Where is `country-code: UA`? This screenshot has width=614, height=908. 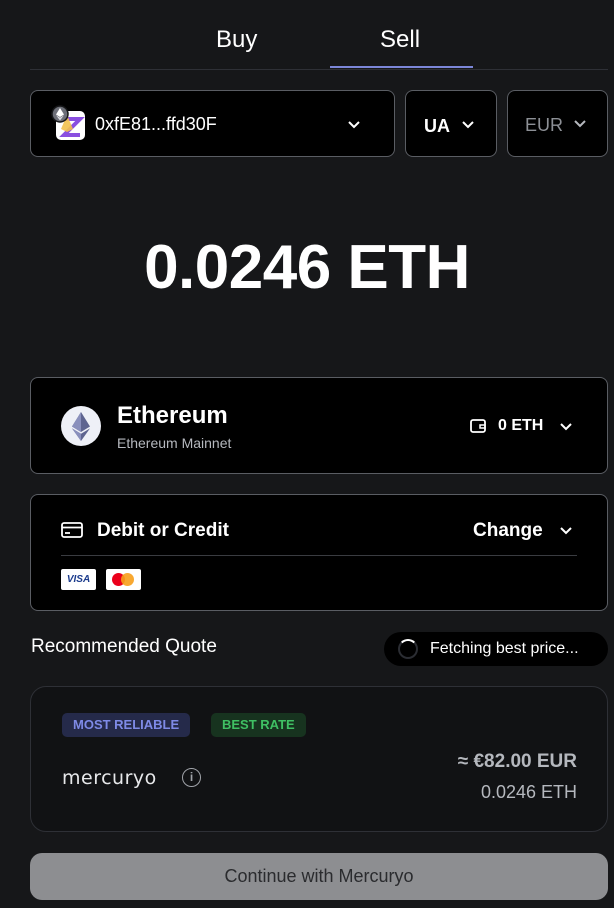 country-code: UA is located at coordinates (437, 126).